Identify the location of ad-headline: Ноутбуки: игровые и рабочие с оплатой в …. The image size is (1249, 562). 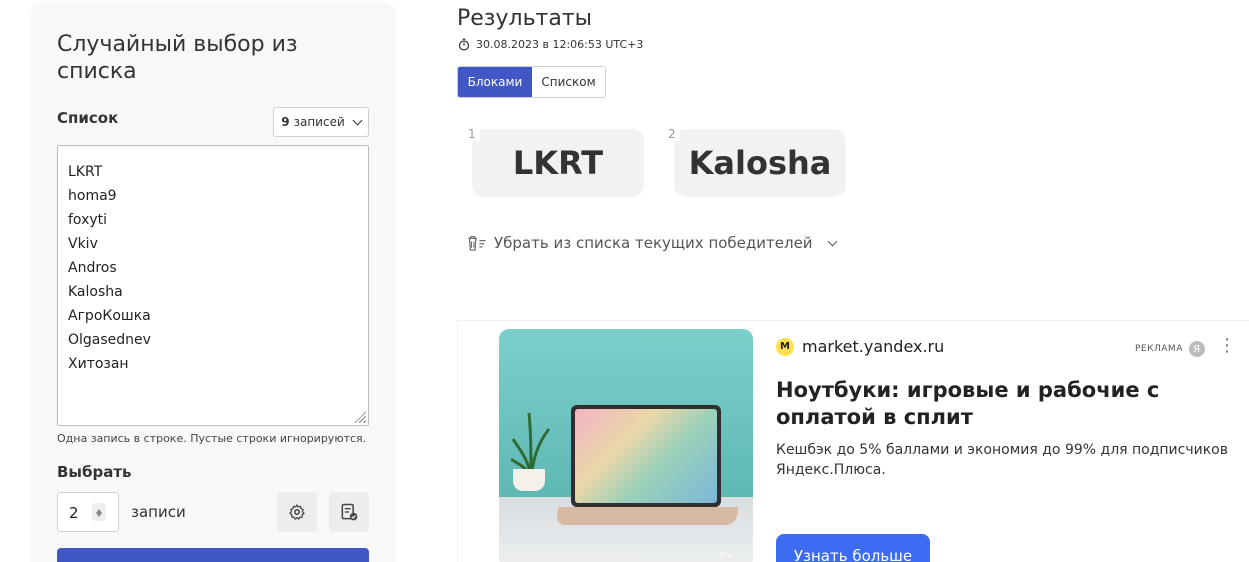
(1011, 404).